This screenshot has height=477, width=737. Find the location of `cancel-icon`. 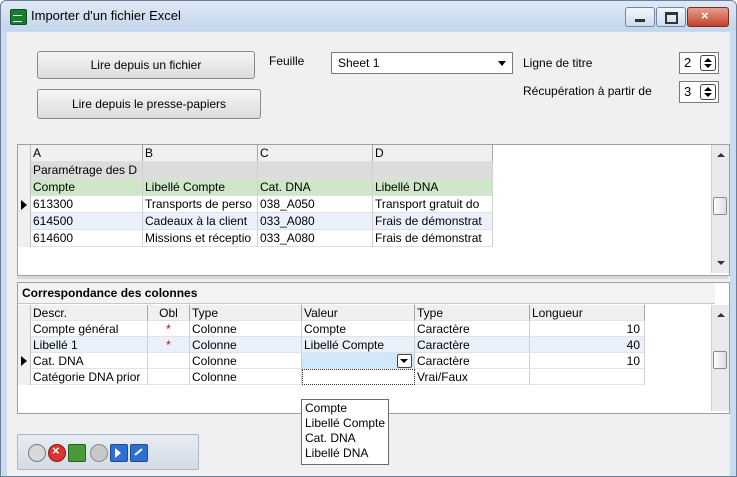

cancel-icon is located at coordinates (57, 452).